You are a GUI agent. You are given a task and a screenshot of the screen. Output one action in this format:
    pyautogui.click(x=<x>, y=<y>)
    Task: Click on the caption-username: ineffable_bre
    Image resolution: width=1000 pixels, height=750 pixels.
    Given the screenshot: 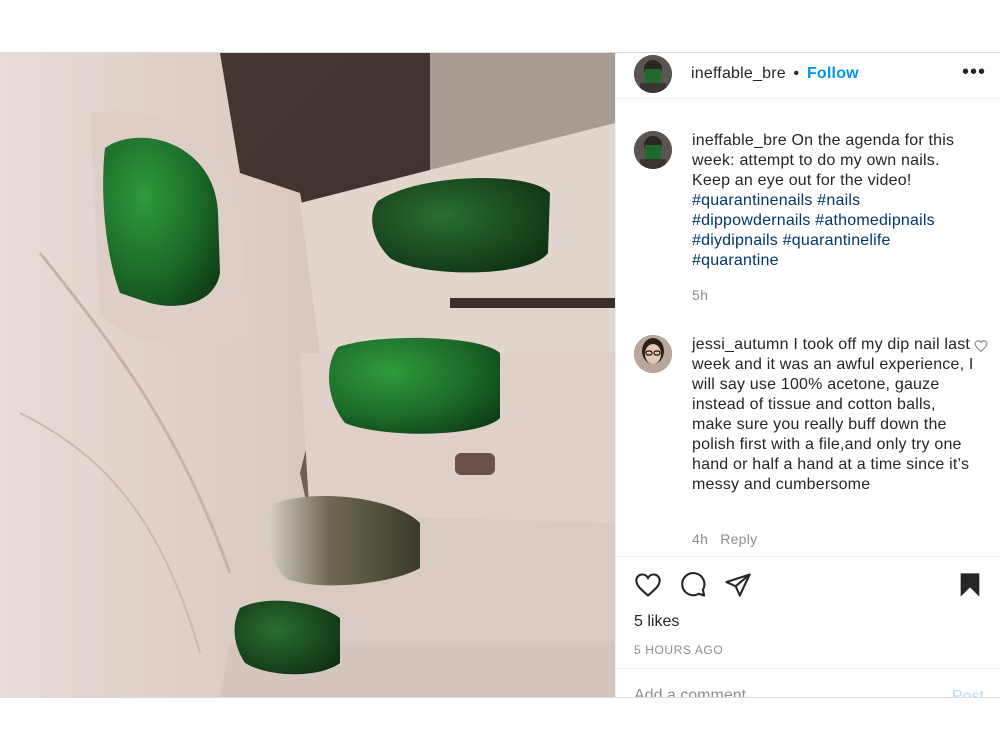 What is the action you would take?
    pyautogui.click(x=739, y=140)
    